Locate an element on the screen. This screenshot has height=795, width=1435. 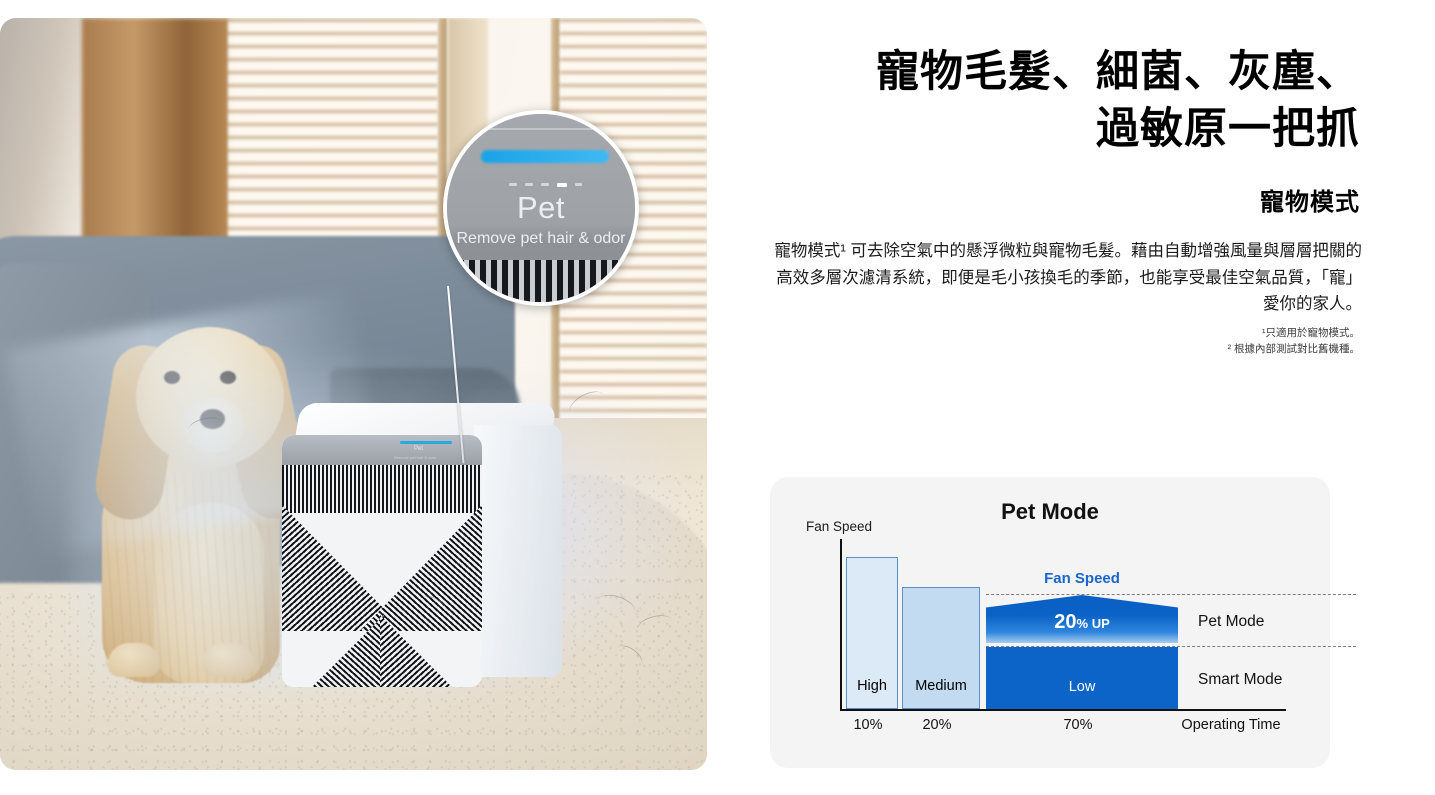
purifier-side is located at coordinates (518, 551).